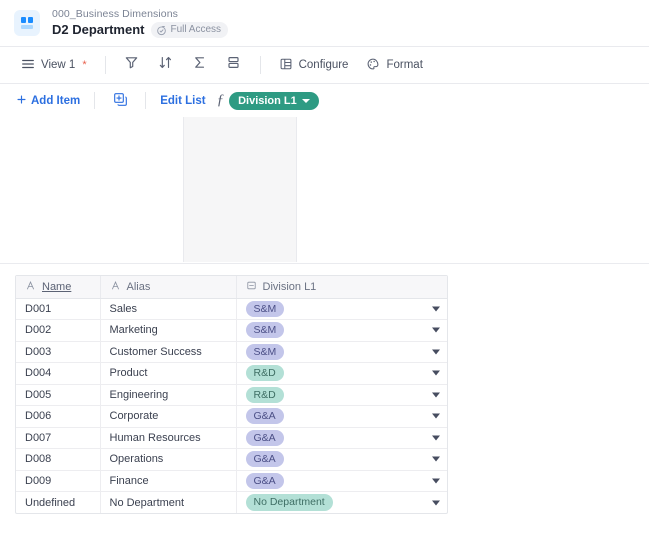 The width and height of the screenshot is (649, 556). What do you see at coordinates (168, 438) in the screenshot?
I see `cell-alias: Human Resources` at bounding box center [168, 438].